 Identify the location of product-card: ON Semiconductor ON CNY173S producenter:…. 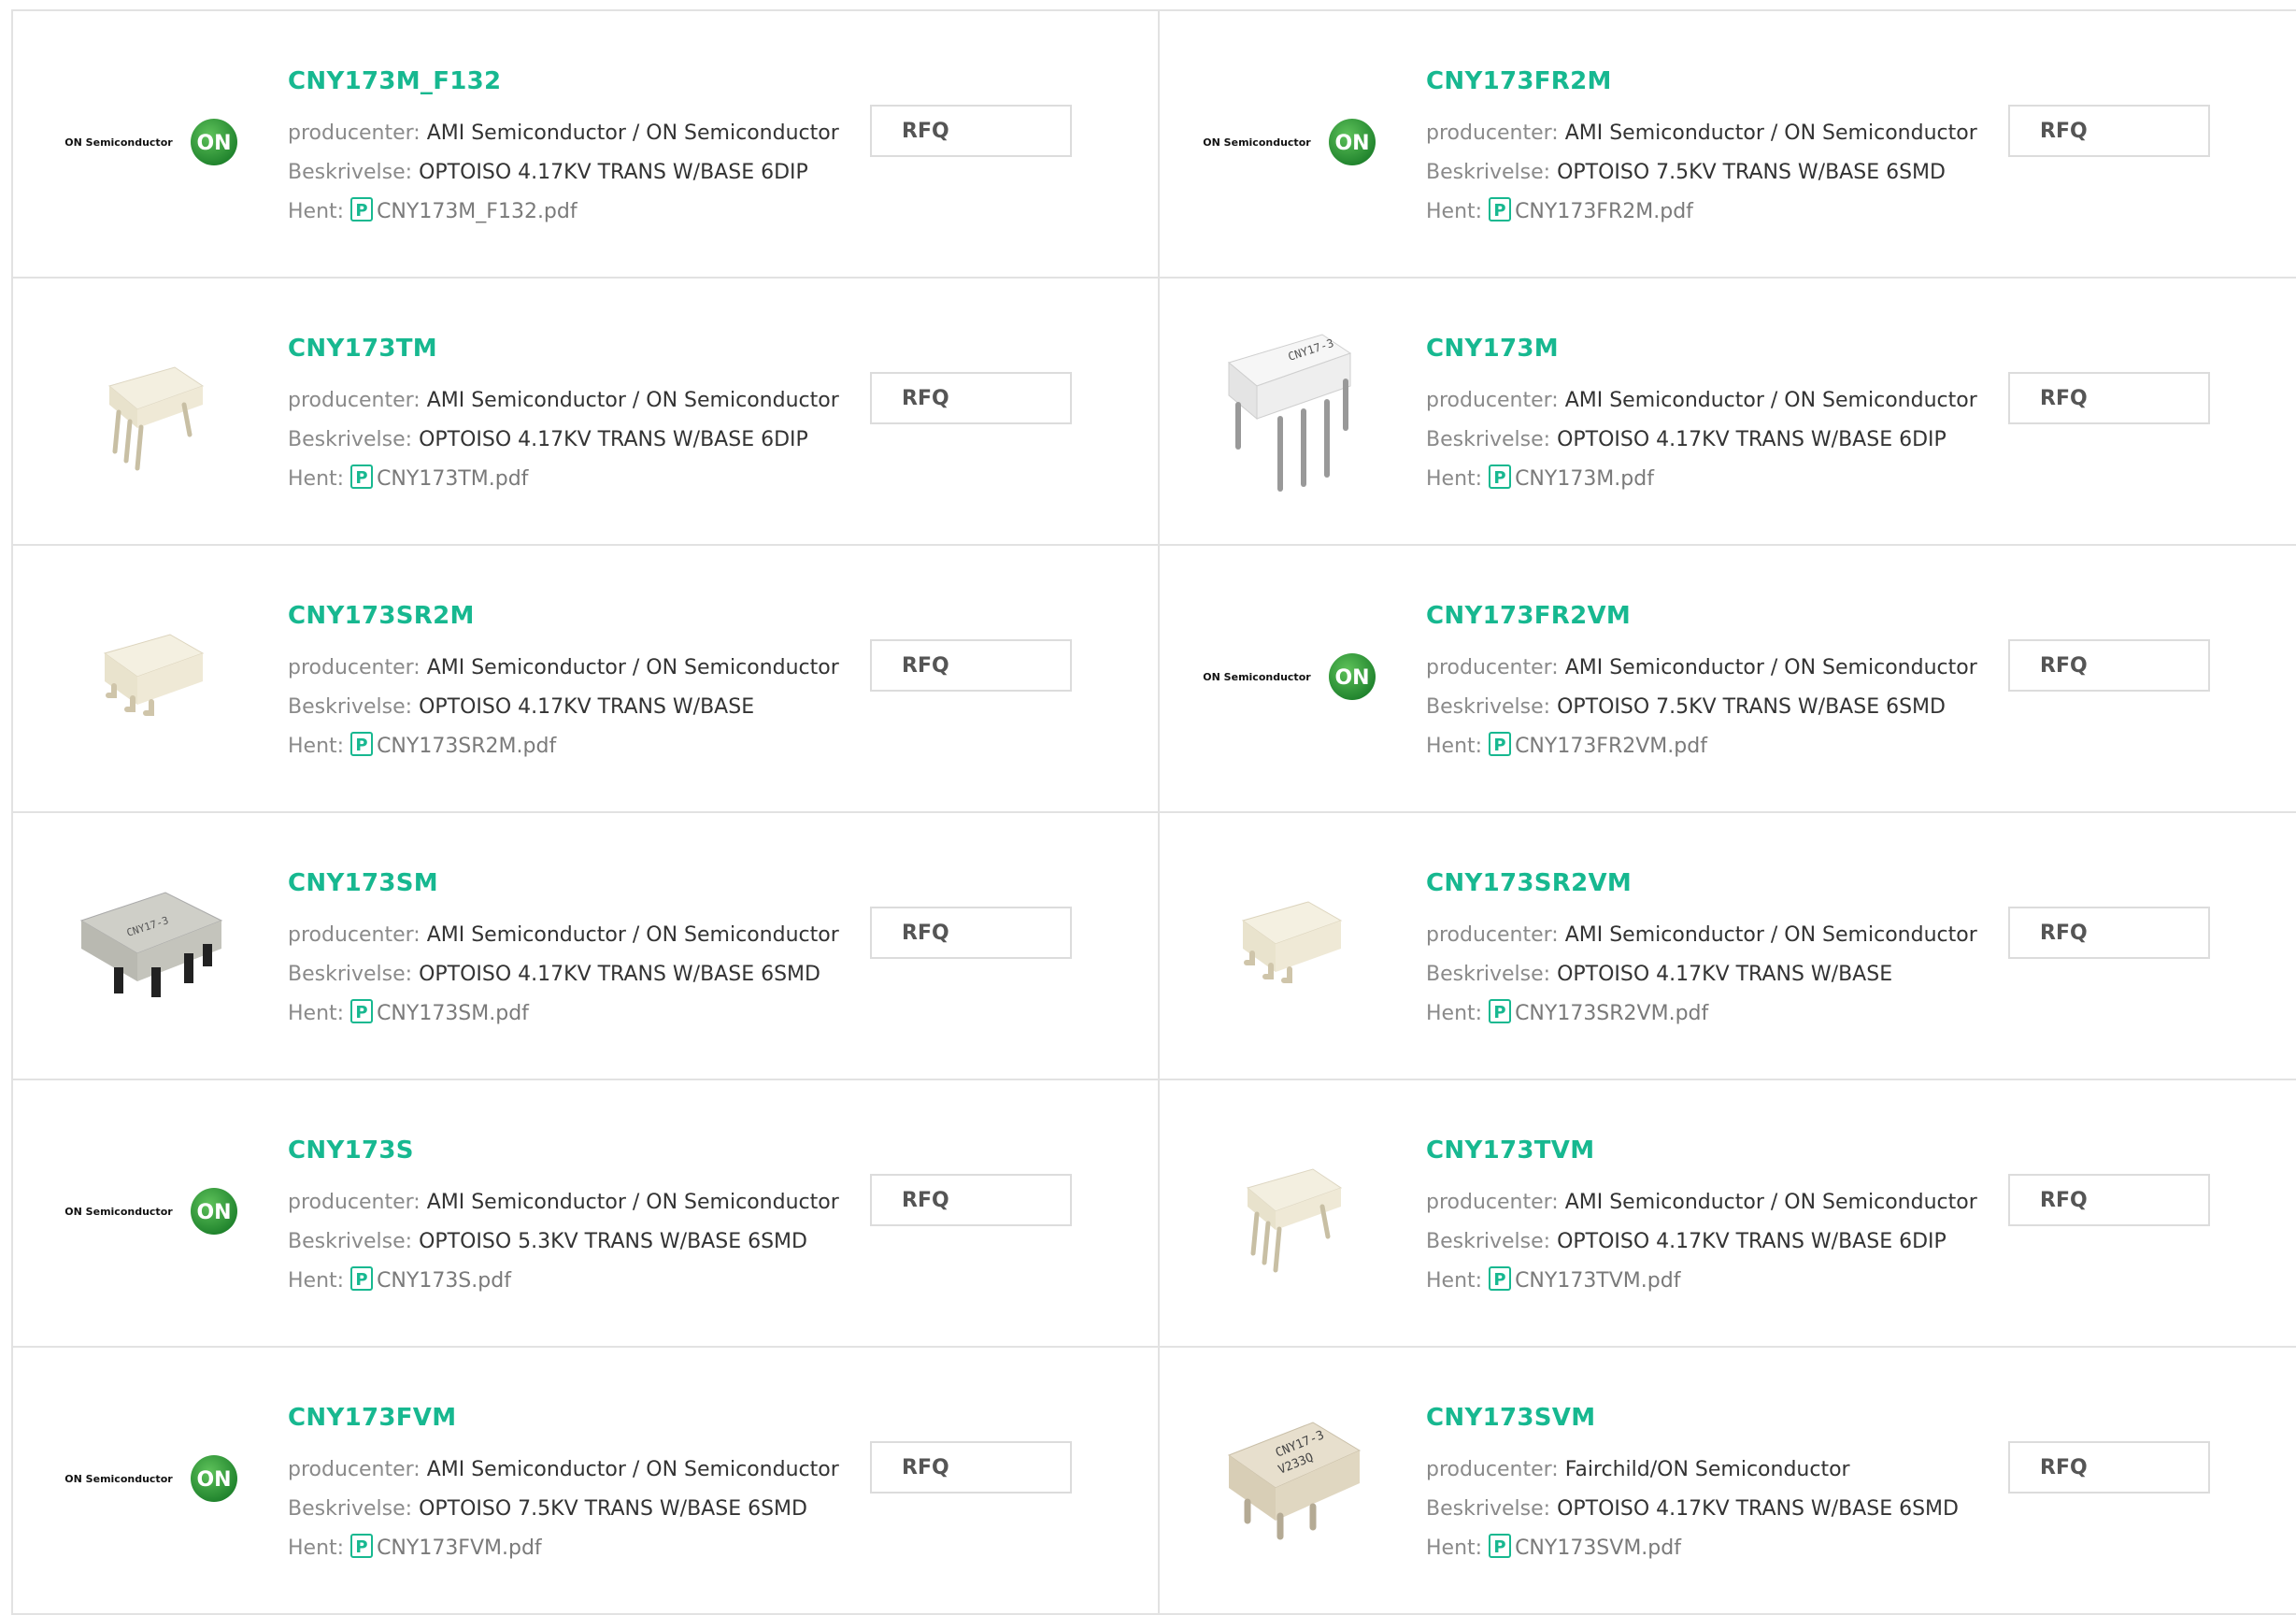
(586, 1214).